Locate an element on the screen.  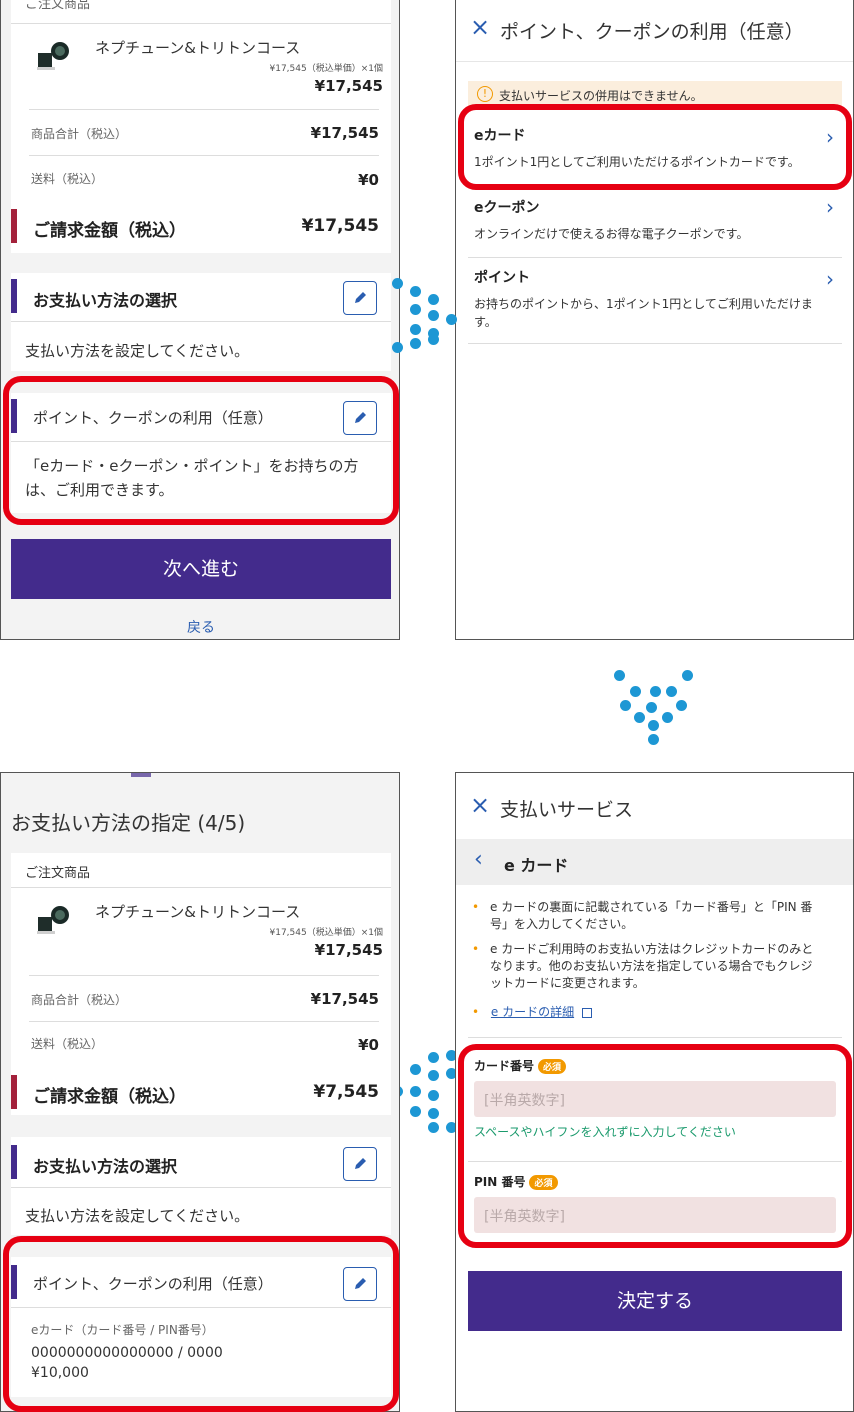
ecoupon-title: eクーポン is located at coordinates (507, 208).